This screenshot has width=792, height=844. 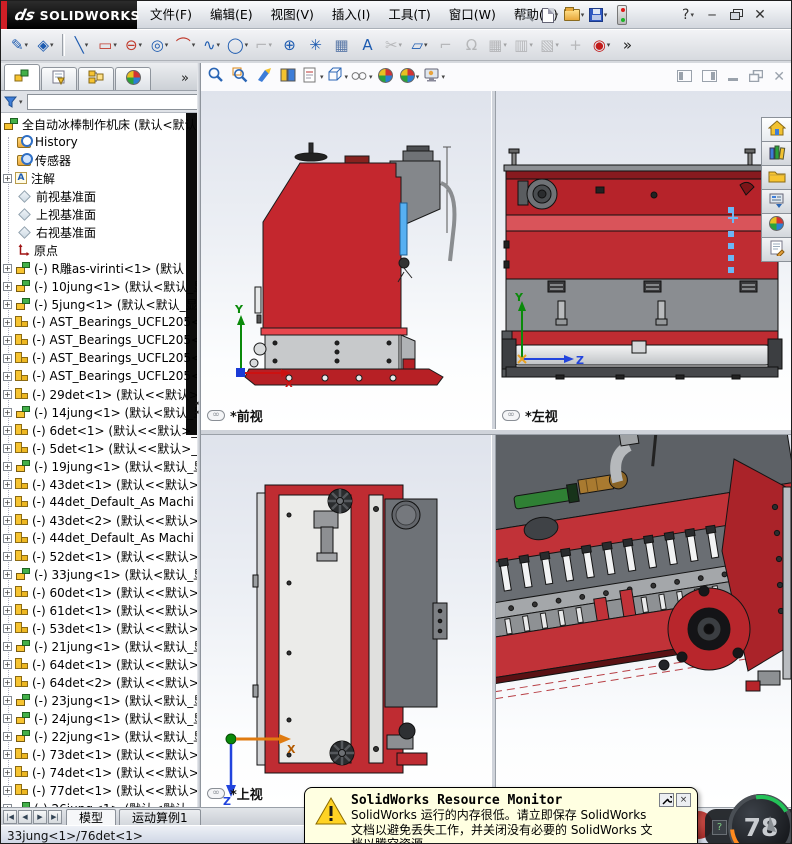 What do you see at coordinates (99, 682) in the screenshot?
I see `tree-item: + (-) 64det<2> (默认<<默认>_` at bounding box center [99, 682].